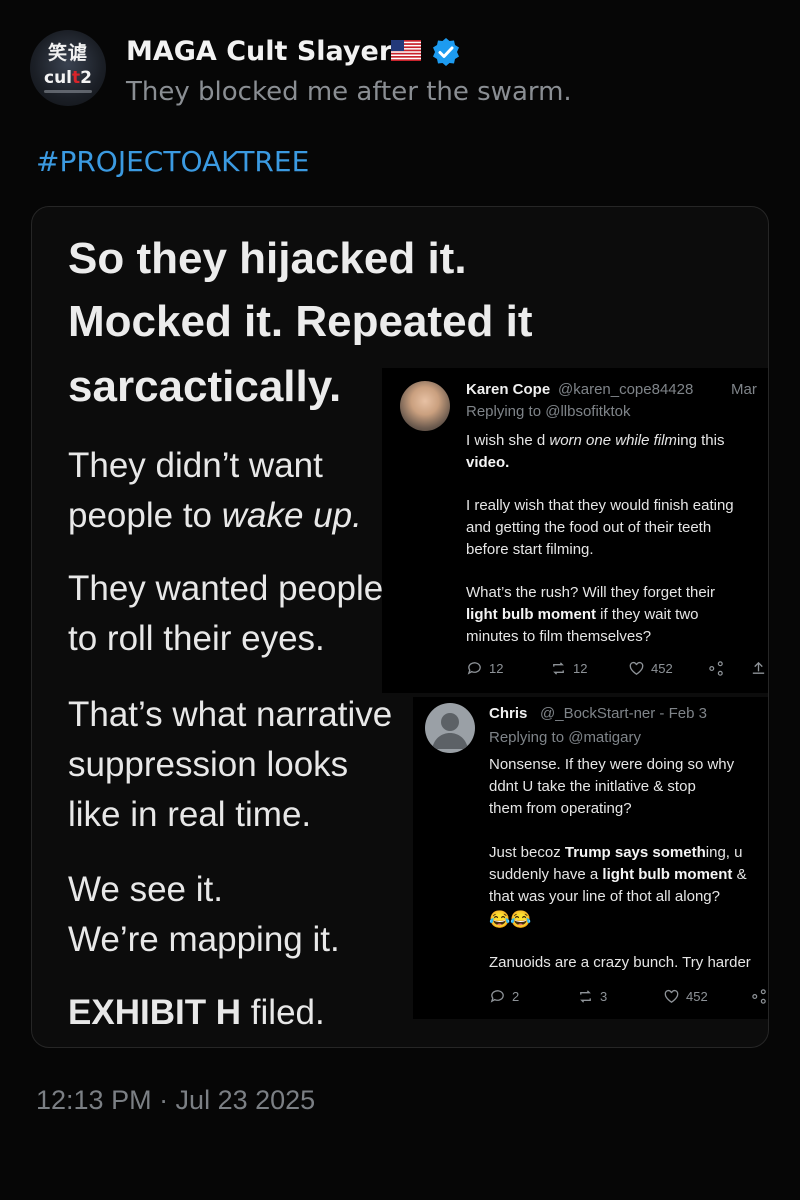 The image size is (800, 1200). Describe the element at coordinates (590, 592) in the screenshot. I see `reply-text-line: What’s the rush? Will they forget their` at that location.